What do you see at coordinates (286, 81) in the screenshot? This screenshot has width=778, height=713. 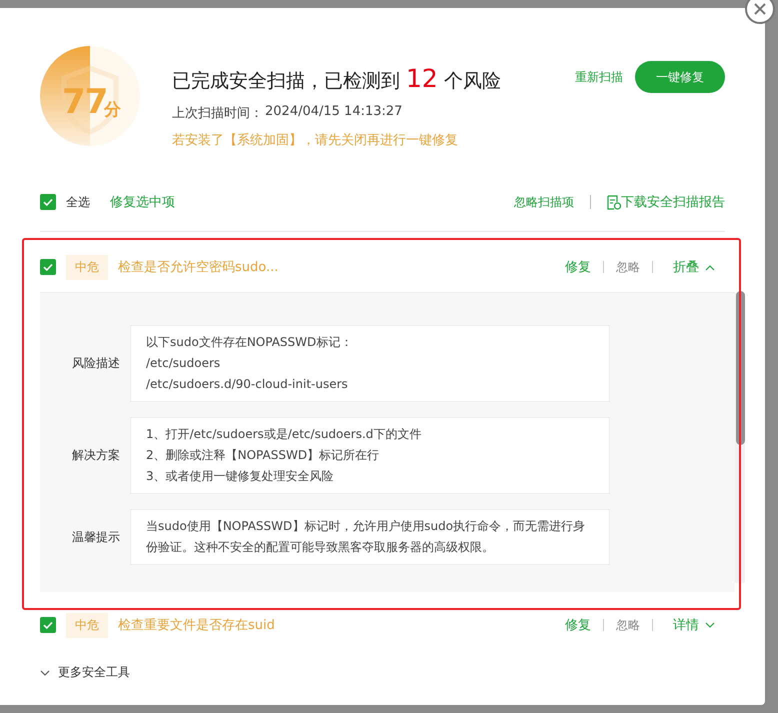 I see `summary-text: 已完成安全扫描，已检测到` at bounding box center [286, 81].